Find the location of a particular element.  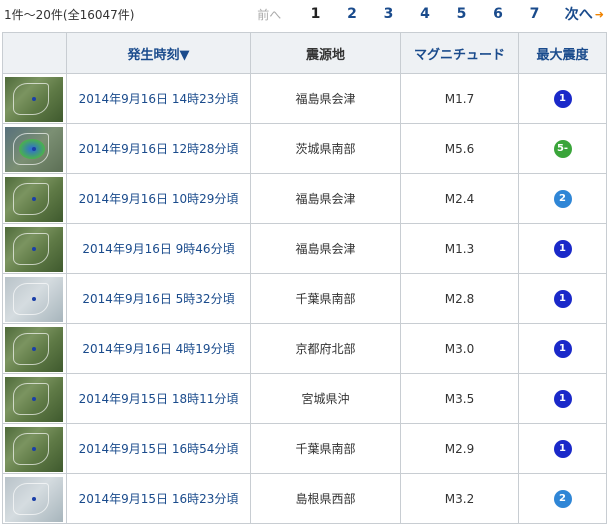

next-link: 次へ ➜ is located at coordinates (584, 14).